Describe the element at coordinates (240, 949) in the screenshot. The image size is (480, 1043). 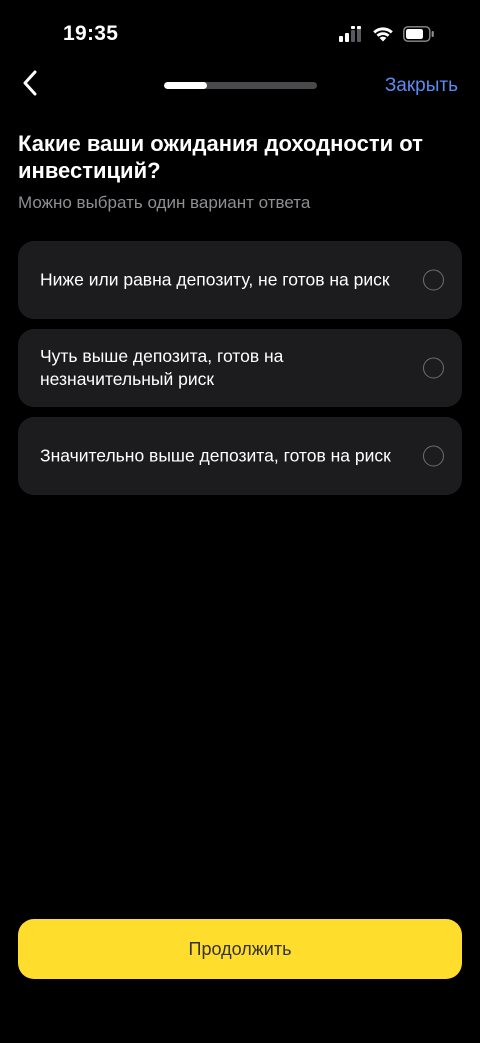
I see `continue-button: Продолжить` at that location.